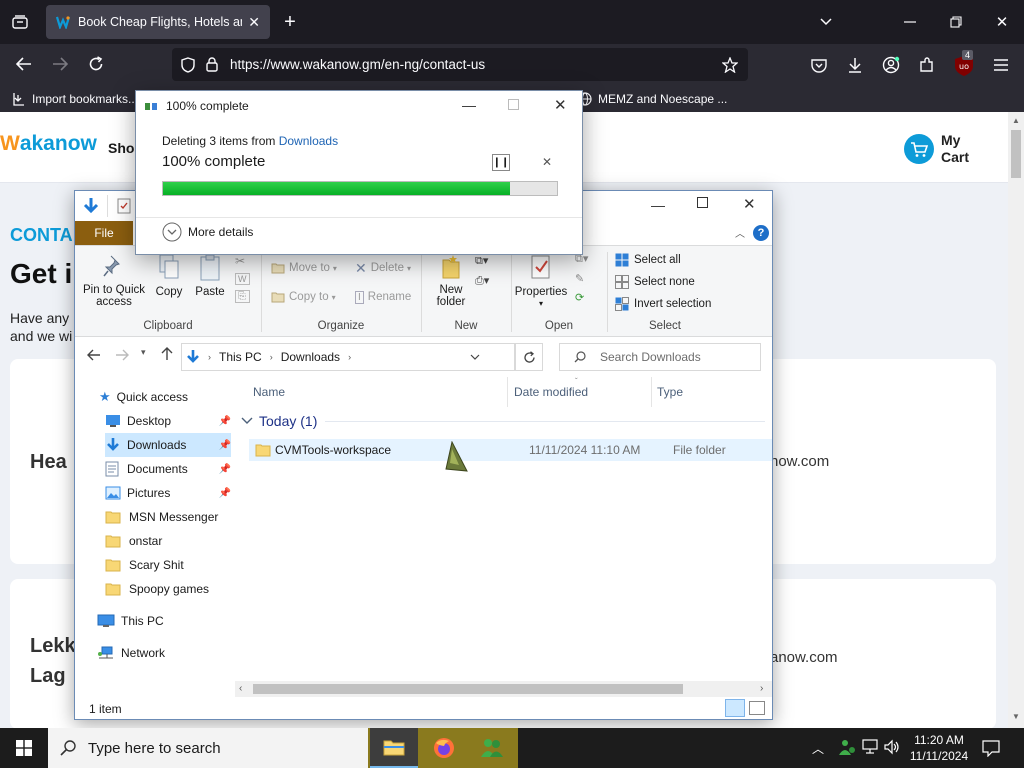 This screenshot has width=1024, height=768. Describe the element at coordinates (304, 268) in the screenshot. I see `move-to-button: Move to ▾` at that location.